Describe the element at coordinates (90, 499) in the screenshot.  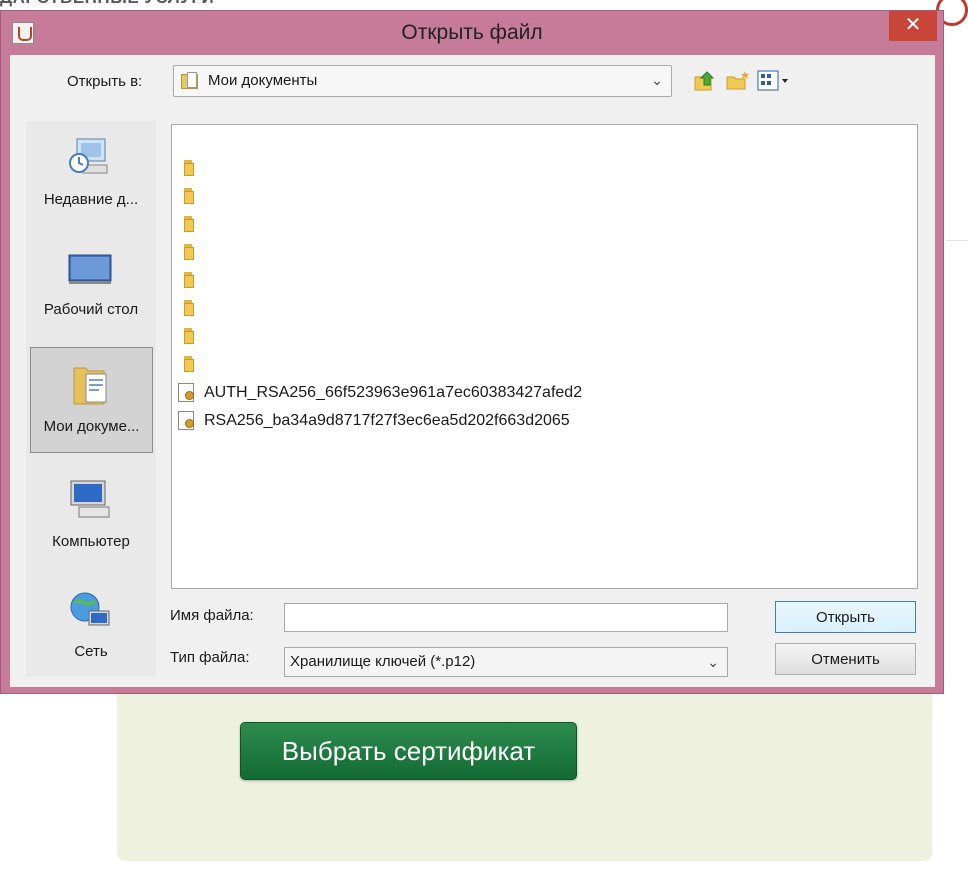
I see `computer-icon` at that location.